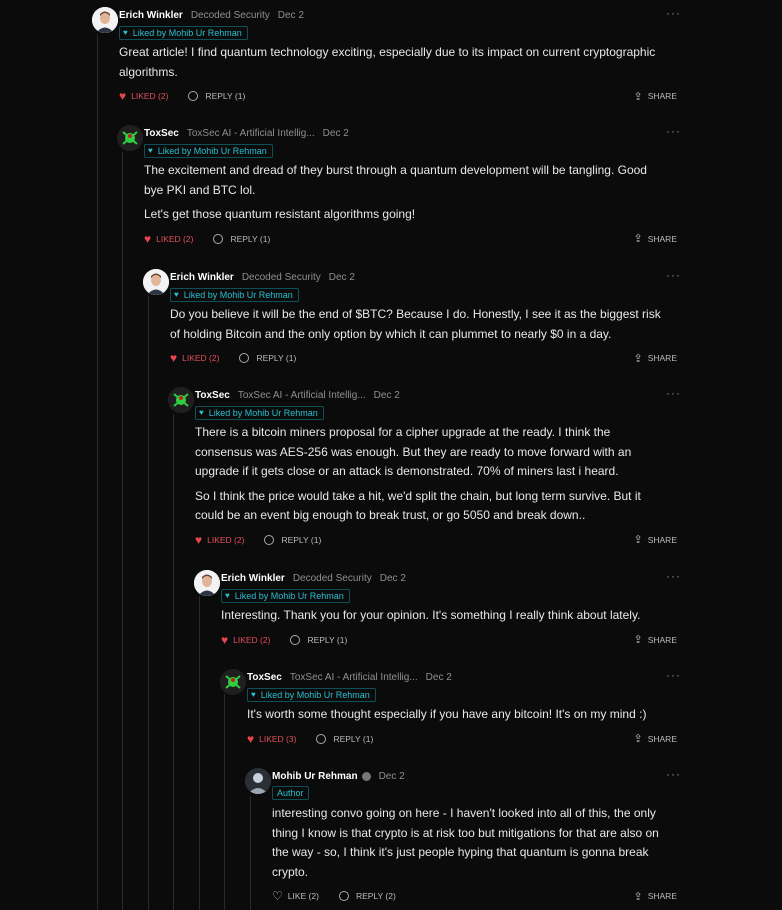  I want to click on liked-by-label: Liked by Mohib Ur Rehman, so click(212, 150).